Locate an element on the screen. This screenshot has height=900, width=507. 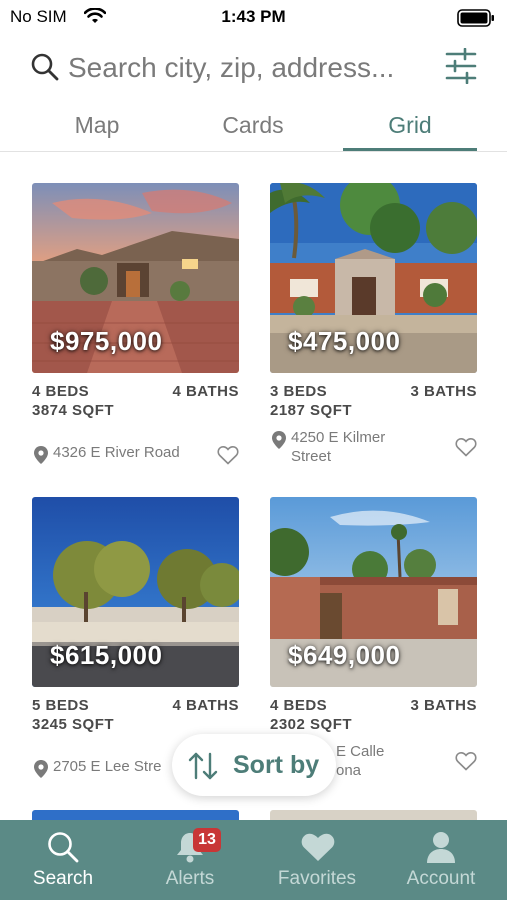
sort-by-button: Sort by is located at coordinates (254, 765).